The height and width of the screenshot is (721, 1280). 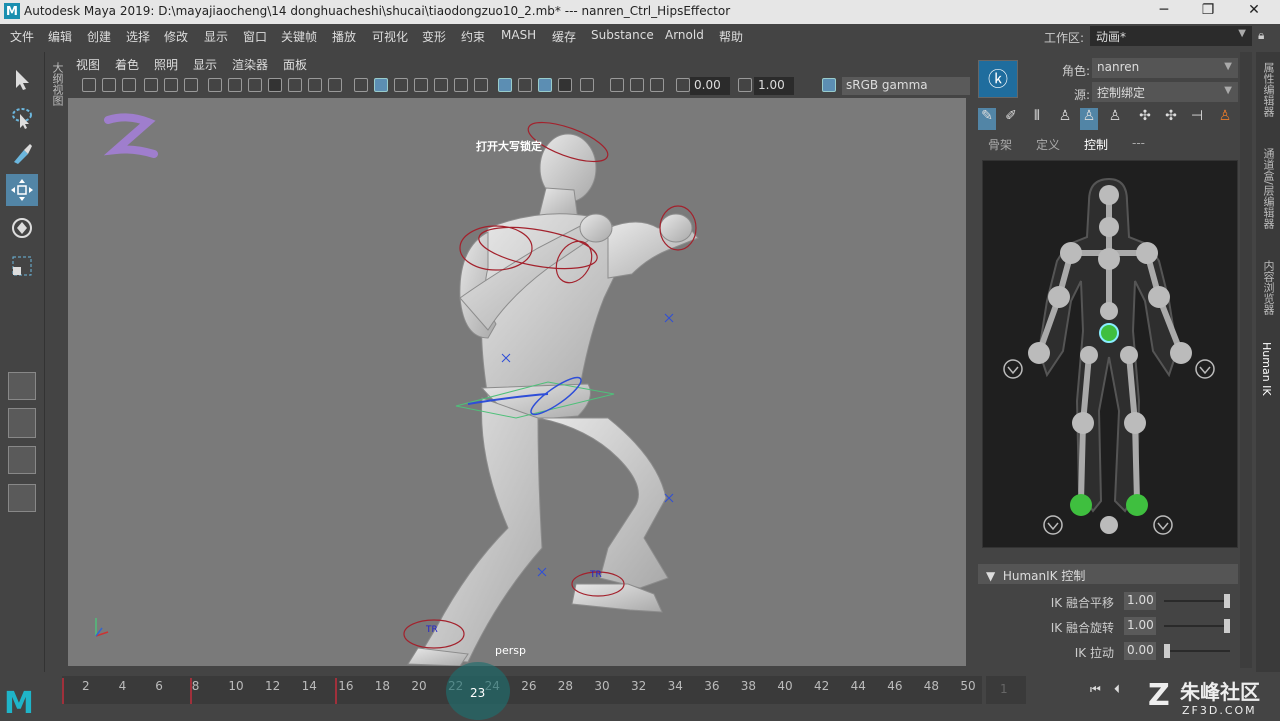 What do you see at coordinates (89, 85) in the screenshot?
I see `camera-icon` at bounding box center [89, 85].